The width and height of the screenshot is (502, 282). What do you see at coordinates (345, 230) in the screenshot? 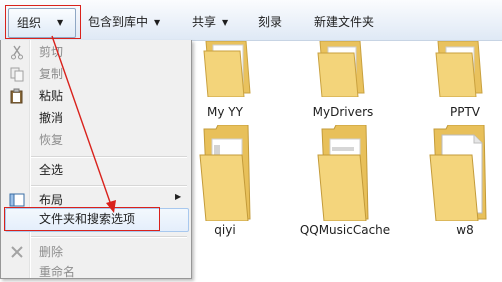
I see `folder-label: QQMusicCache` at bounding box center [345, 230].